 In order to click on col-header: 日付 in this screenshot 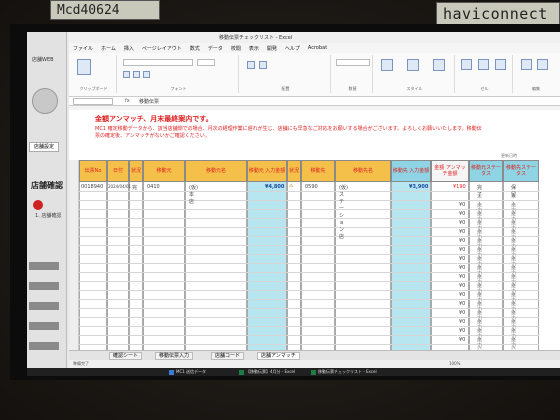, I will do `click(118, 171)`.